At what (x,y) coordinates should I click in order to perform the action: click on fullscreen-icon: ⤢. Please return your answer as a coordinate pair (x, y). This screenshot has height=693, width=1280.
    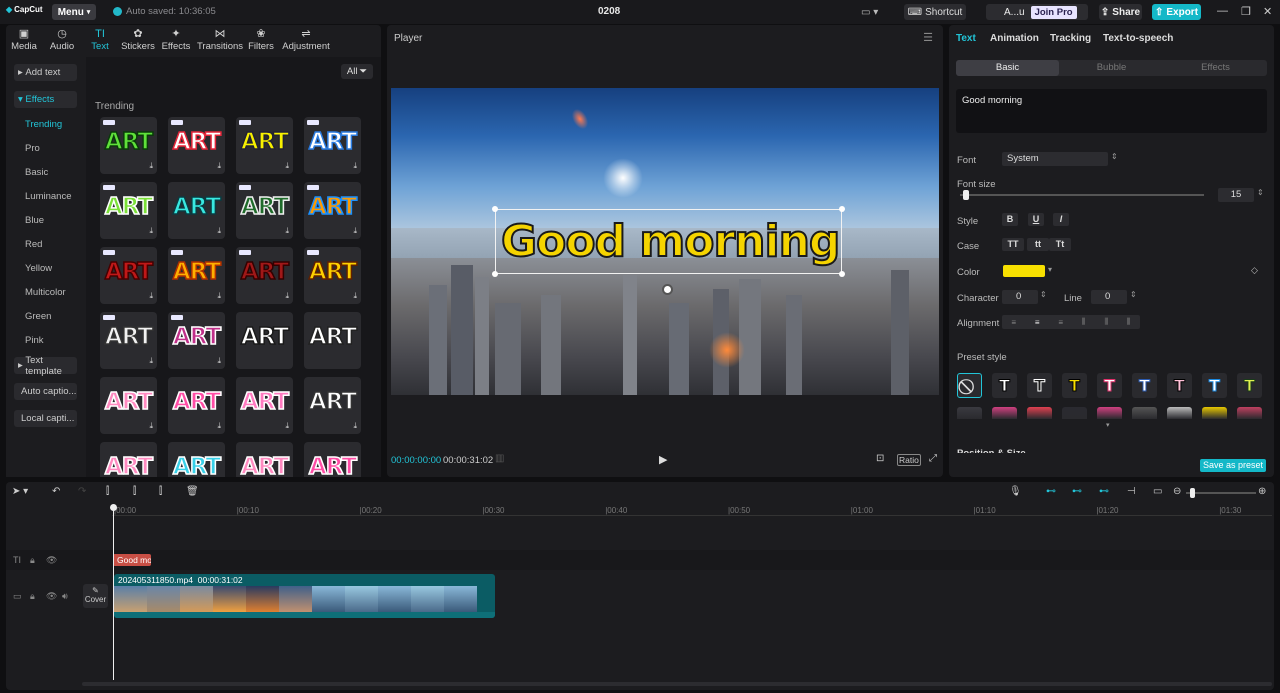
    Looking at the image, I should click on (933, 458).